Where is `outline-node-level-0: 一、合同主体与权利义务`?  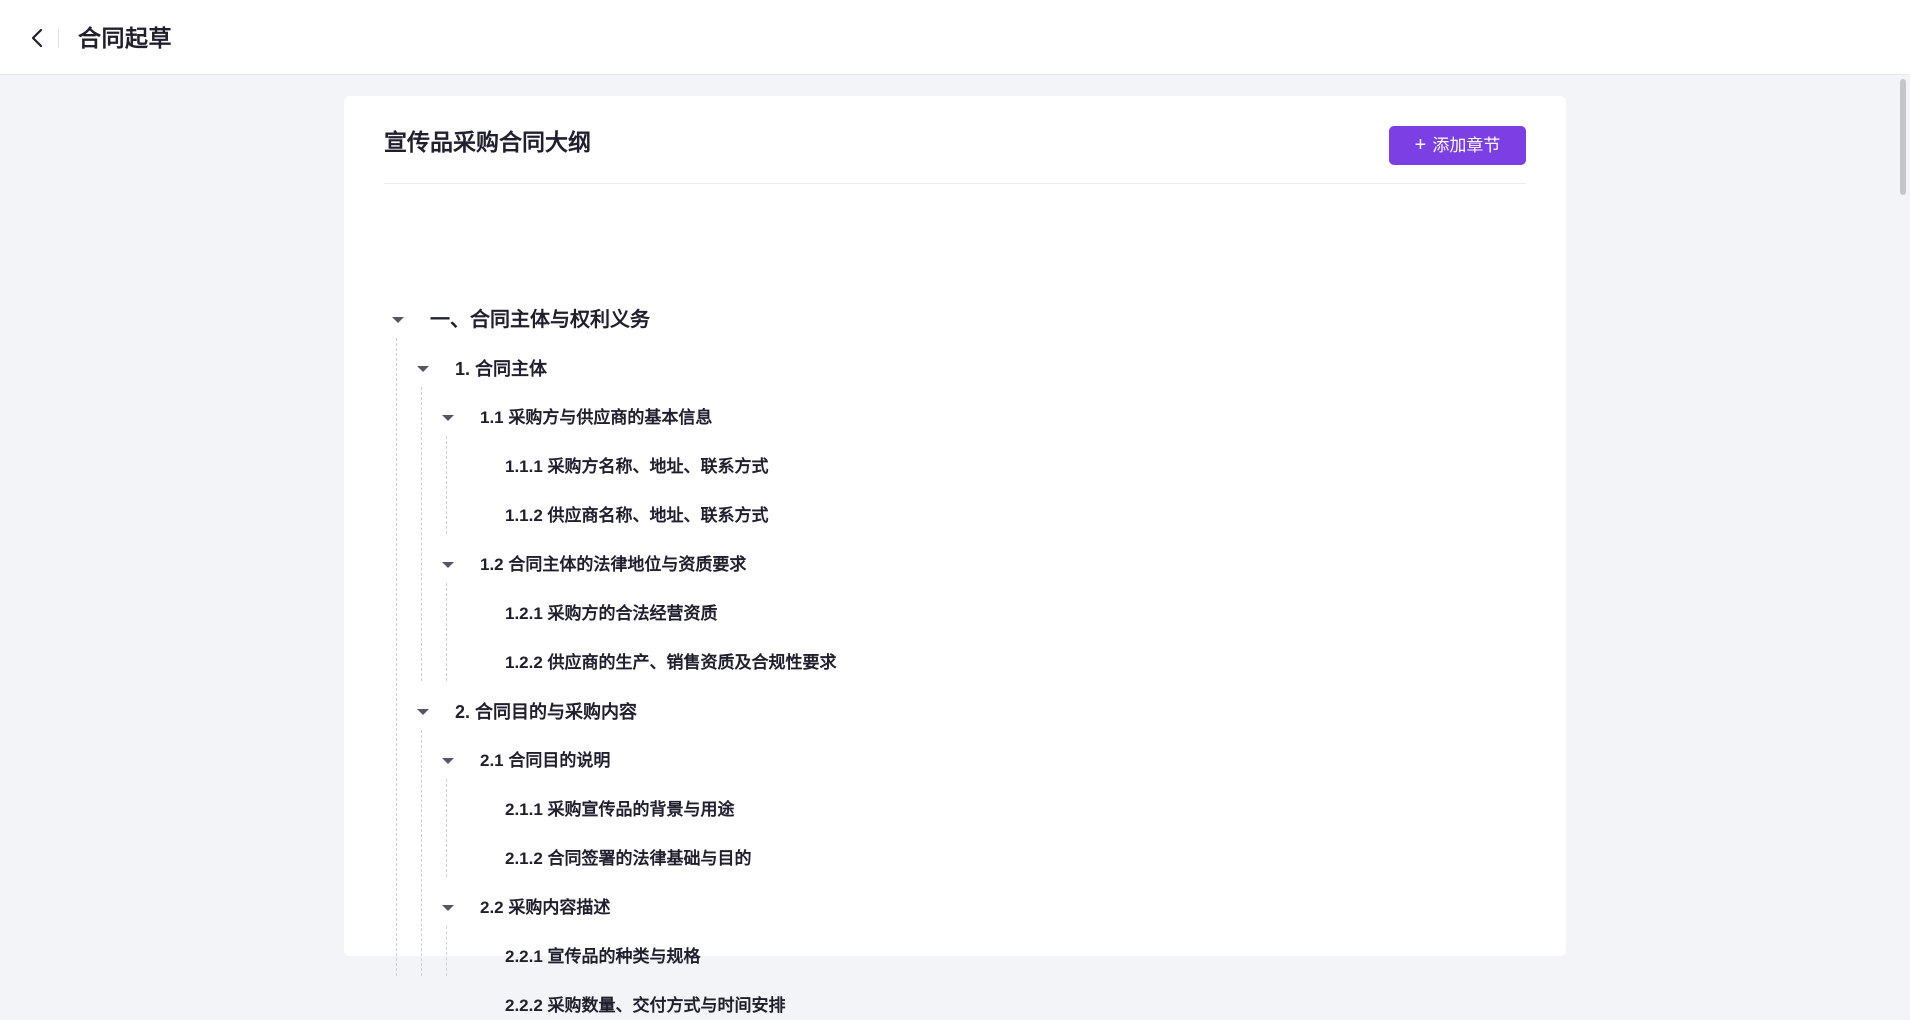 outline-node-level-0: 一、合同主体与权利义务 is located at coordinates (521, 320).